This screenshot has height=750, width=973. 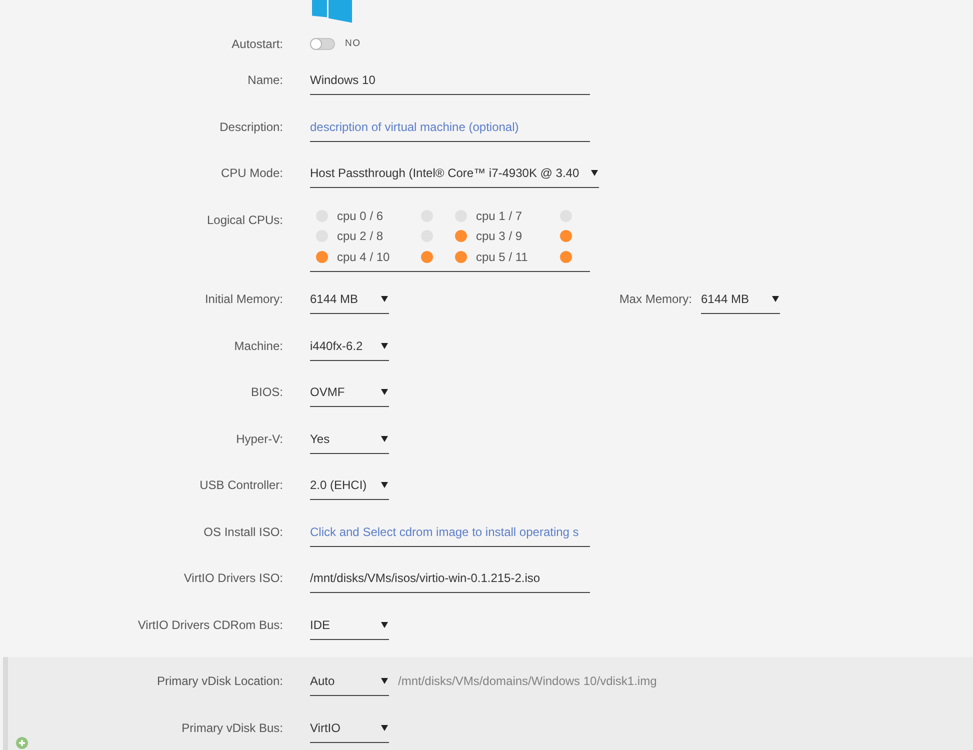 I want to click on field-label: Logical CPUs:, so click(x=244, y=220).